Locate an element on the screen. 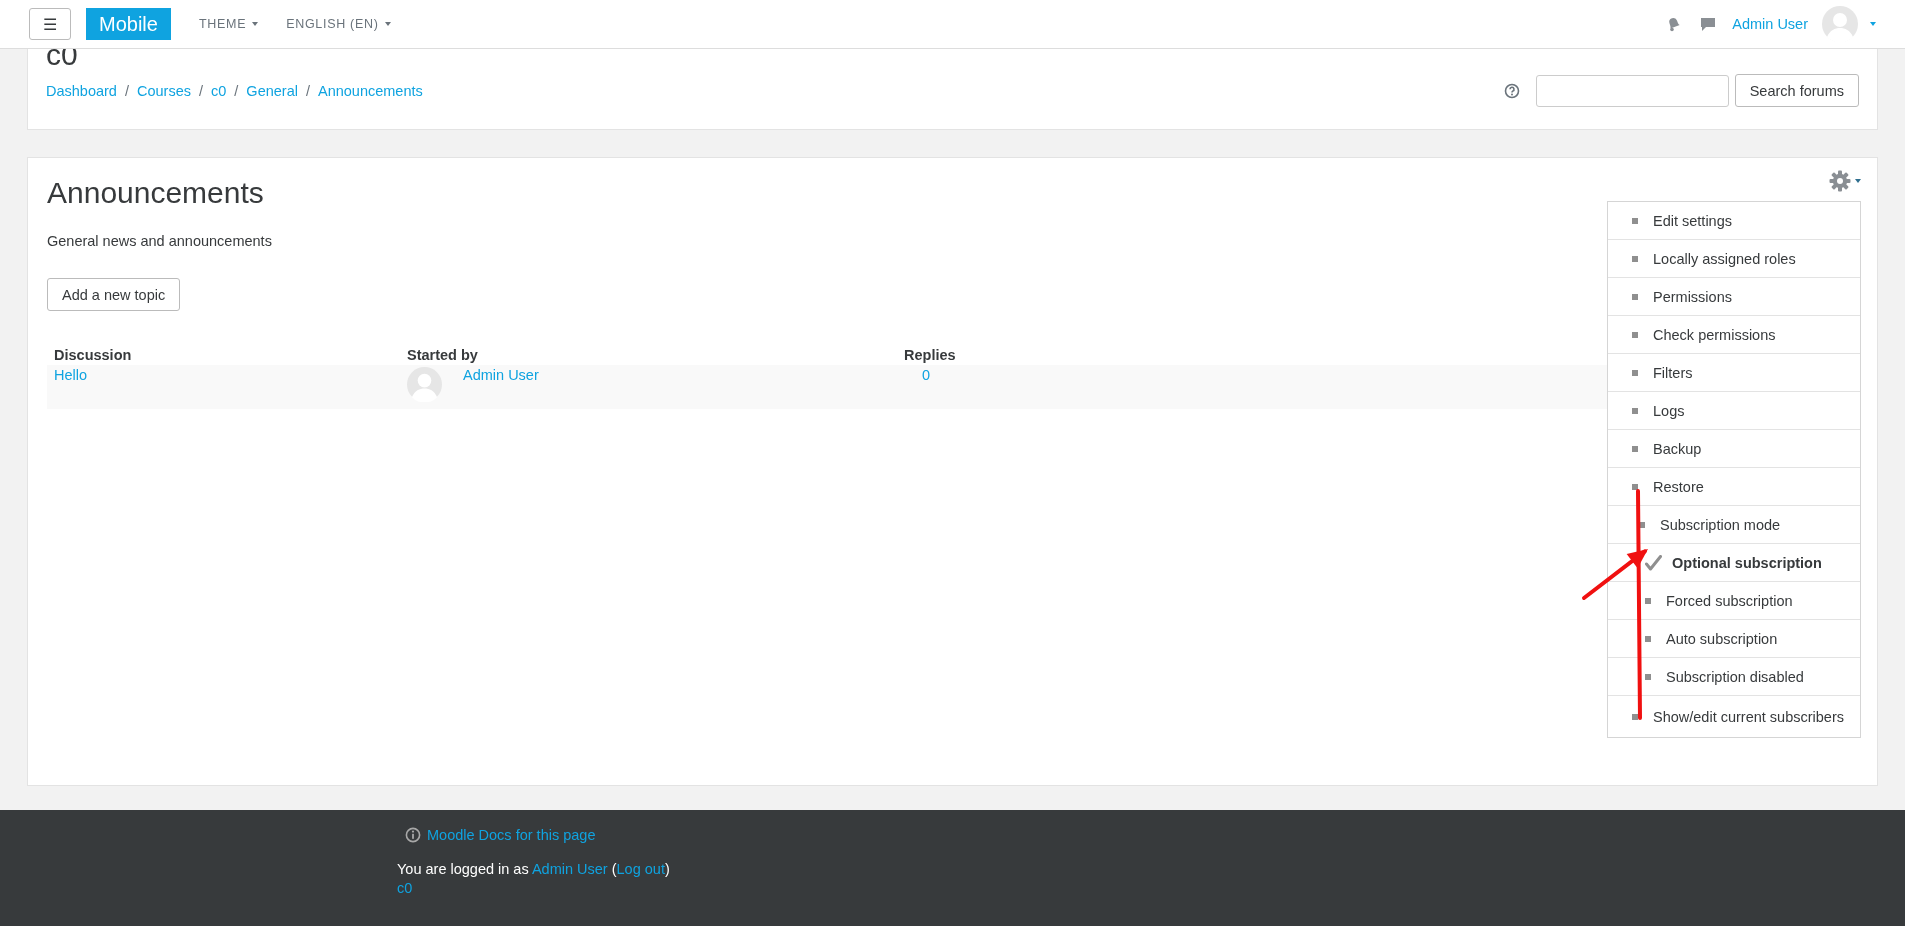  docs-link: Moodle Docs for this page is located at coordinates (511, 835).